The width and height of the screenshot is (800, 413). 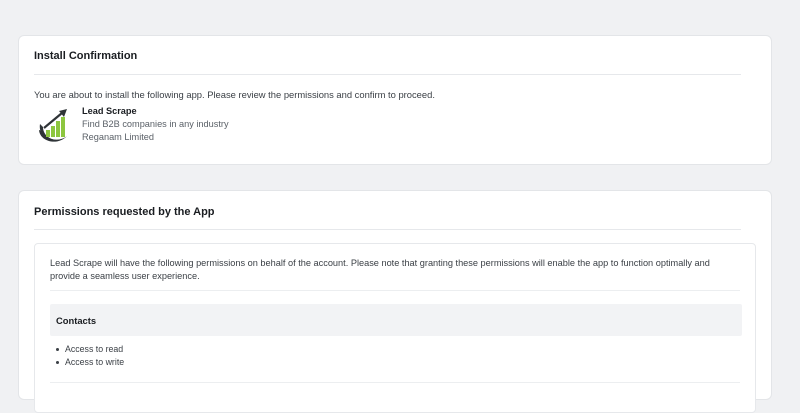 What do you see at coordinates (155, 124) in the screenshot?
I see `app-description: Find B2B companies in any industry` at bounding box center [155, 124].